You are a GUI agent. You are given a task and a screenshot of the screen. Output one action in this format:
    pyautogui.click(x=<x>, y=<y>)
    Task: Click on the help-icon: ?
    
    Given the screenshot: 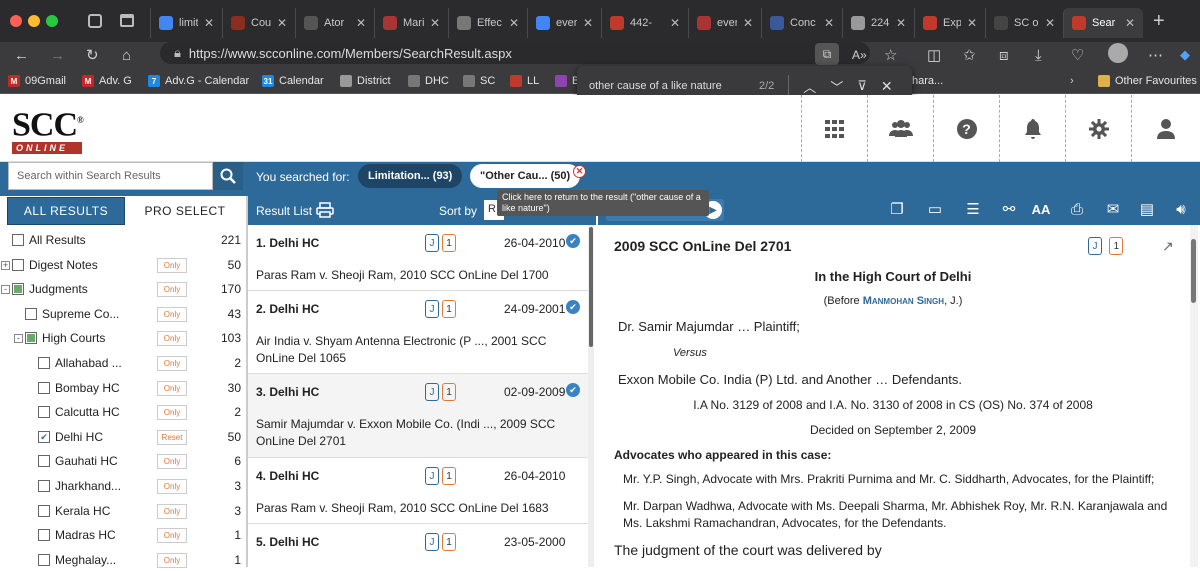 What is the action you would take?
    pyautogui.click(x=966, y=128)
    